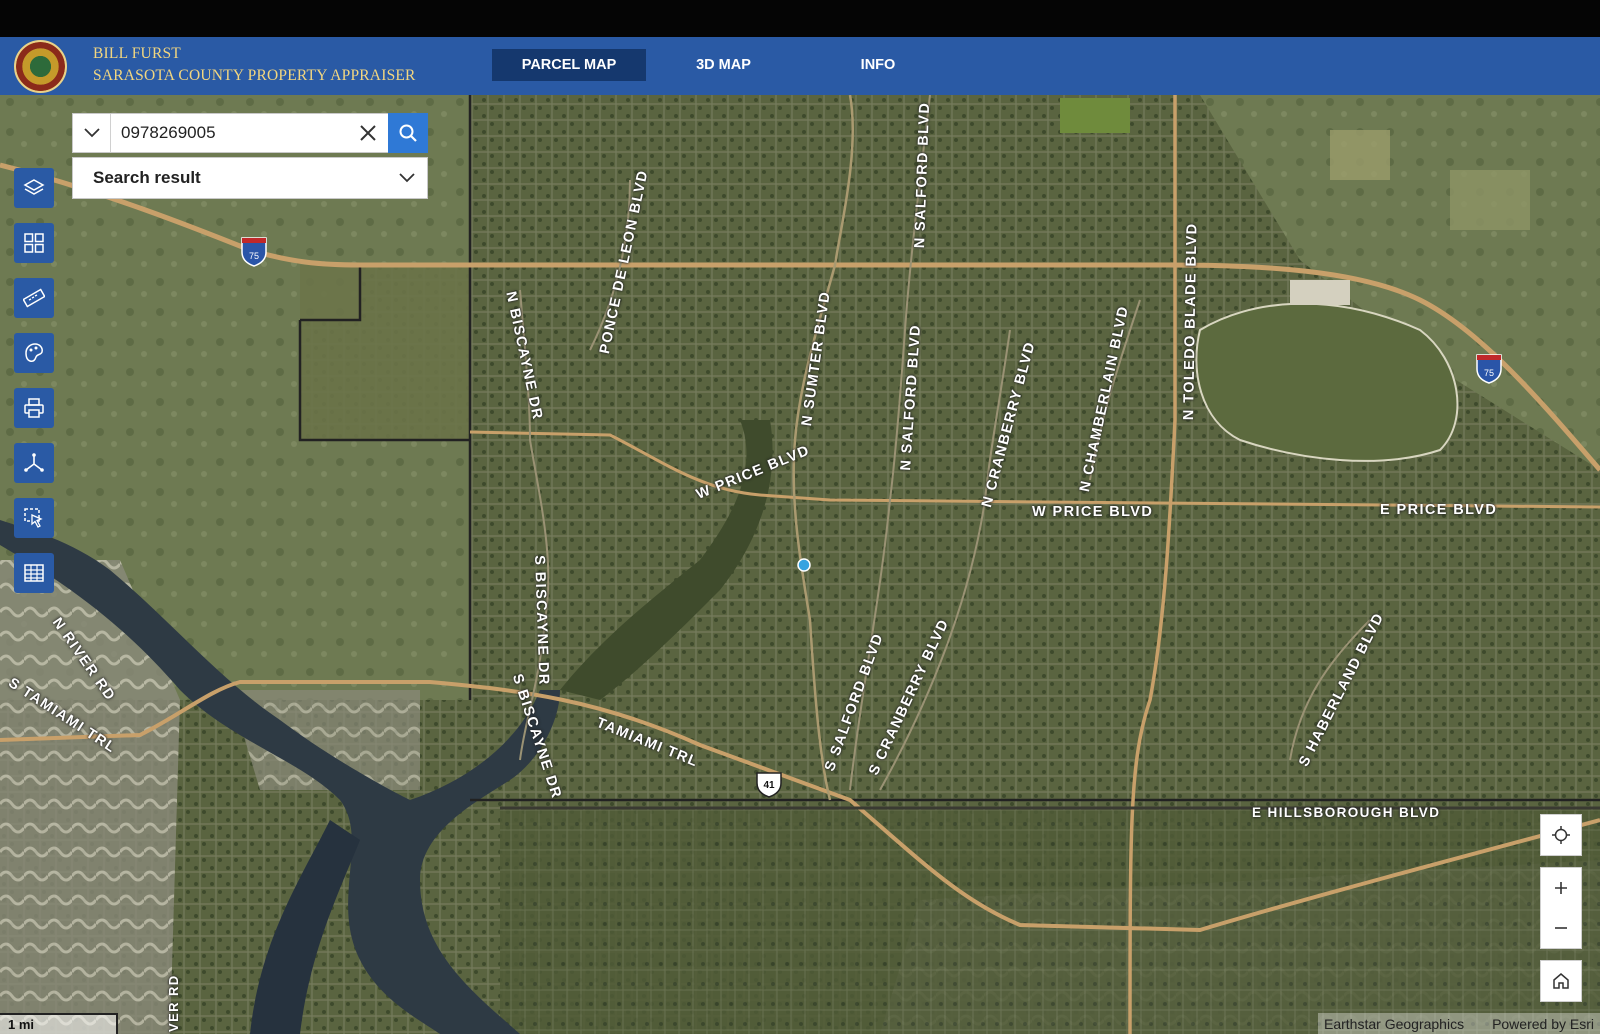  I want to click on i75-shield-west: 75, so click(254, 252).